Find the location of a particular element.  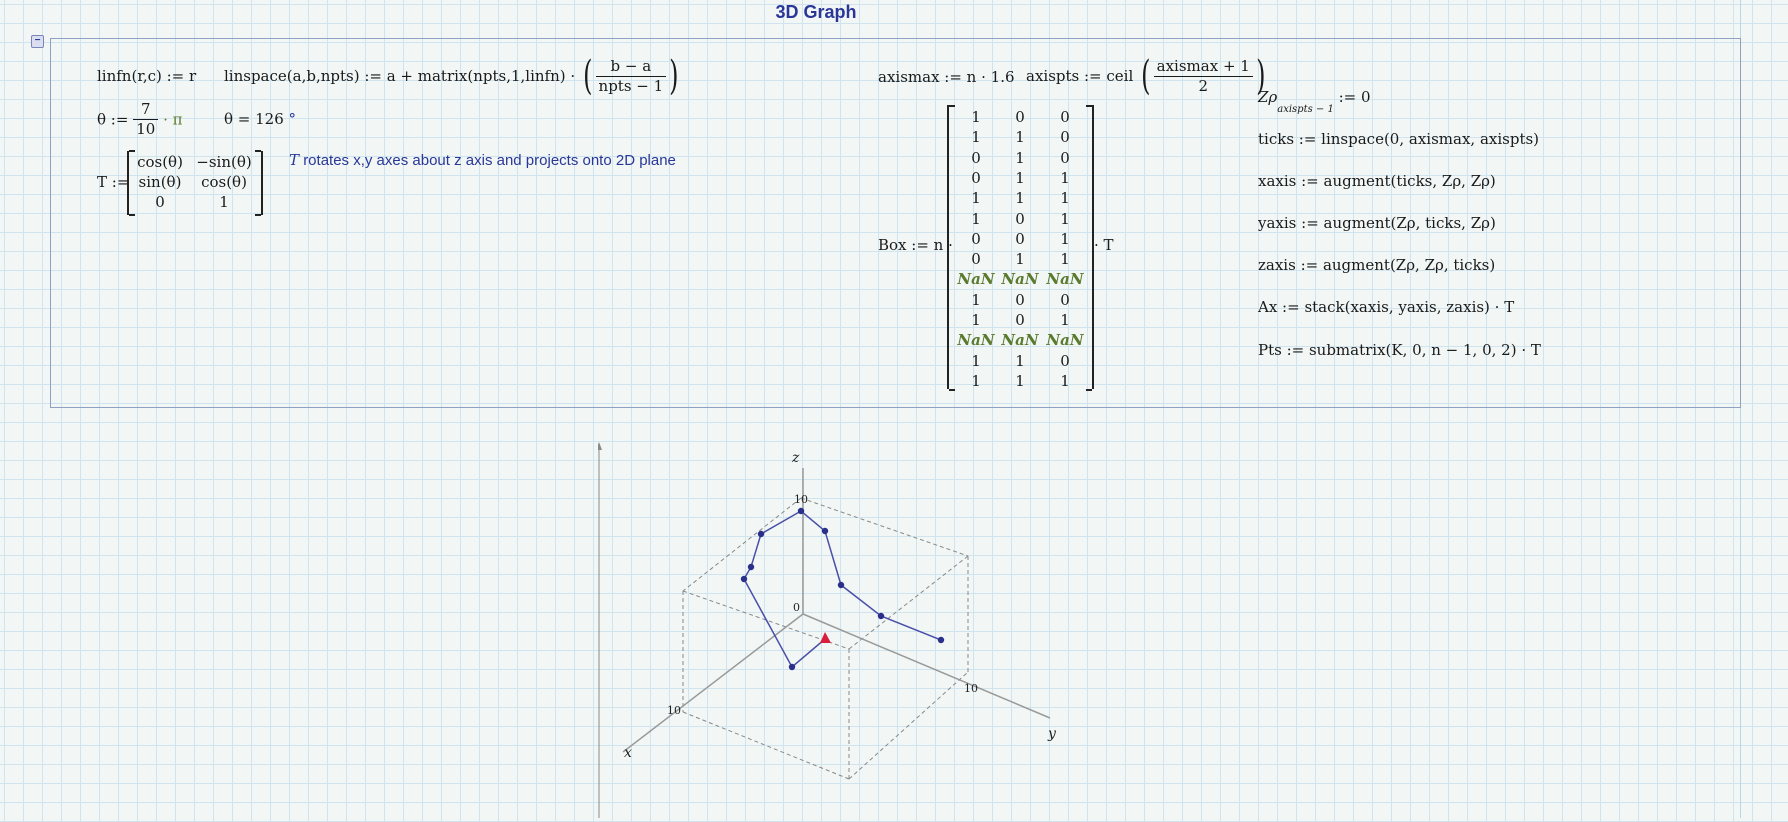

pts-definition: Pts := submatrix(K, 0, n − 1, 0, 2) · T is located at coordinates (1399, 350).